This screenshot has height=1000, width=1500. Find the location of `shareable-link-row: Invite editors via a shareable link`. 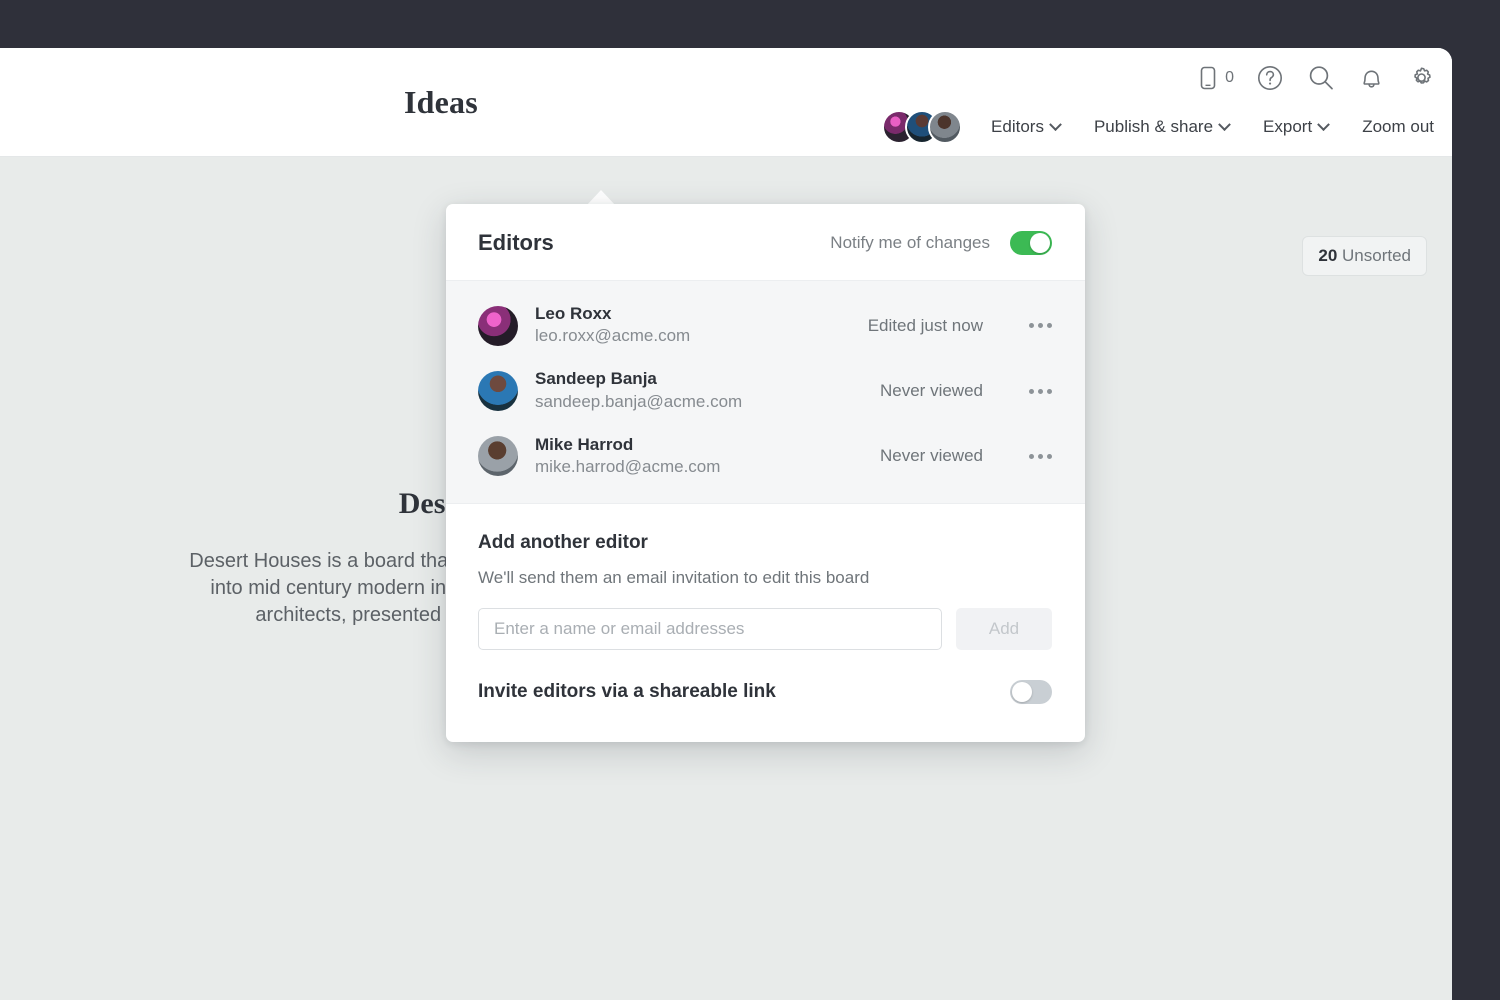

shareable-link-row: Invite editors via a shareable link is located at coordinates (765, 711).